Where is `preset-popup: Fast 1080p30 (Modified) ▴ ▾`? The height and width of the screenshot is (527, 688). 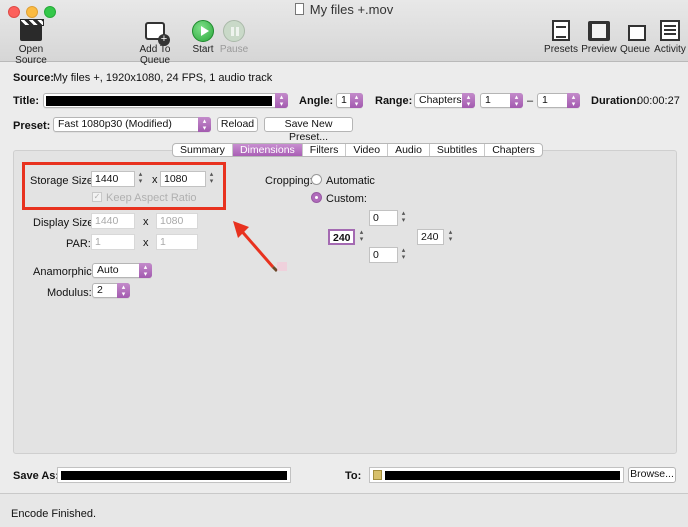
preset-popup: Fast 1080p30 (Modified) ▴ ▾ is located at coordinates (132, 124).